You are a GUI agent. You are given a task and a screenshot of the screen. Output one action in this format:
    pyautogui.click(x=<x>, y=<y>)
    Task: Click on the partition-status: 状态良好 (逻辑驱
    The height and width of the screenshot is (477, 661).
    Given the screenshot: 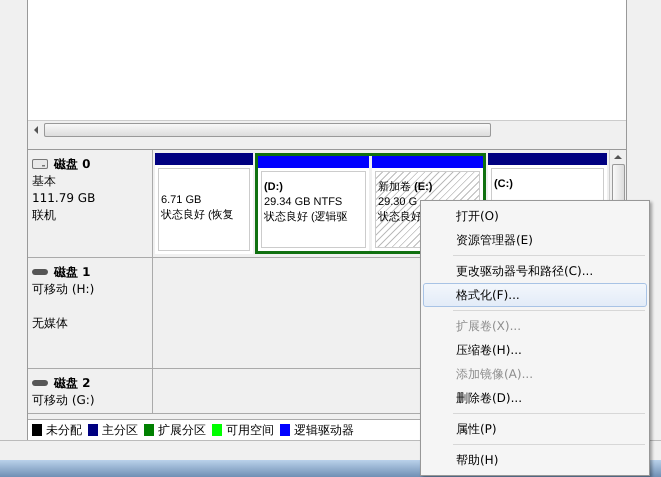 What is the action you would take?
    pyautogui.click(x=306, y=217)
    